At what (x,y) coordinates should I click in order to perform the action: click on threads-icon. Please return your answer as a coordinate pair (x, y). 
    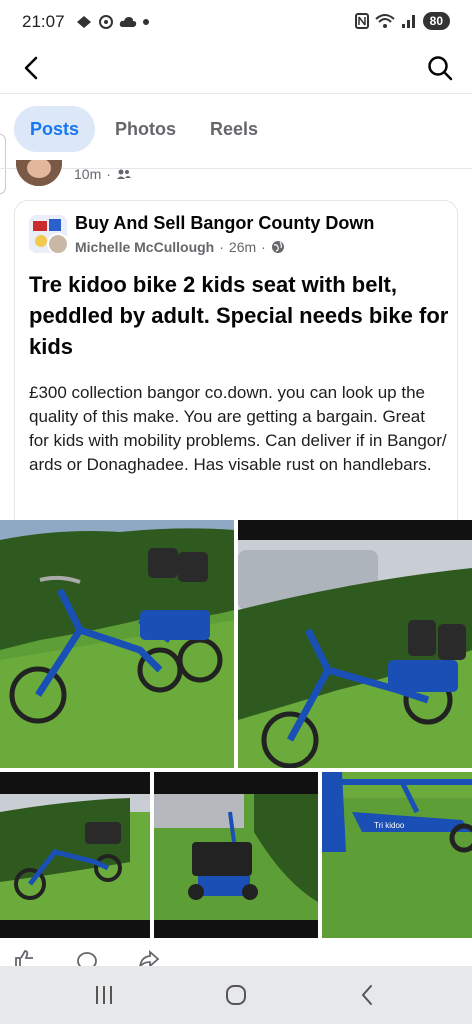
    Looking at the image, I should click on (105, 22).